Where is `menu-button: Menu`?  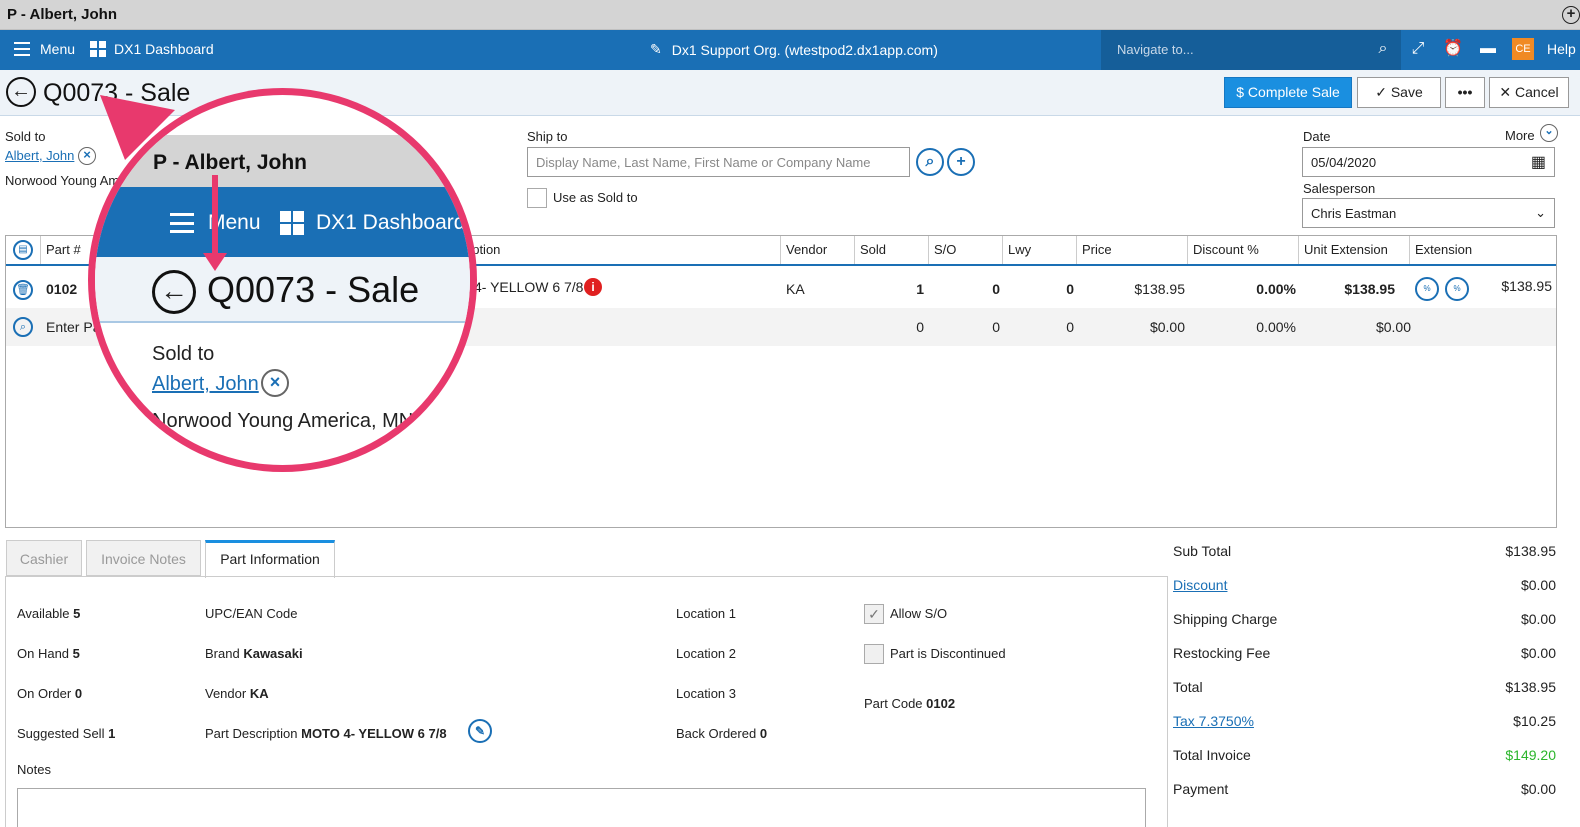 menu-button: Menu is located at coordinates (44, 49).